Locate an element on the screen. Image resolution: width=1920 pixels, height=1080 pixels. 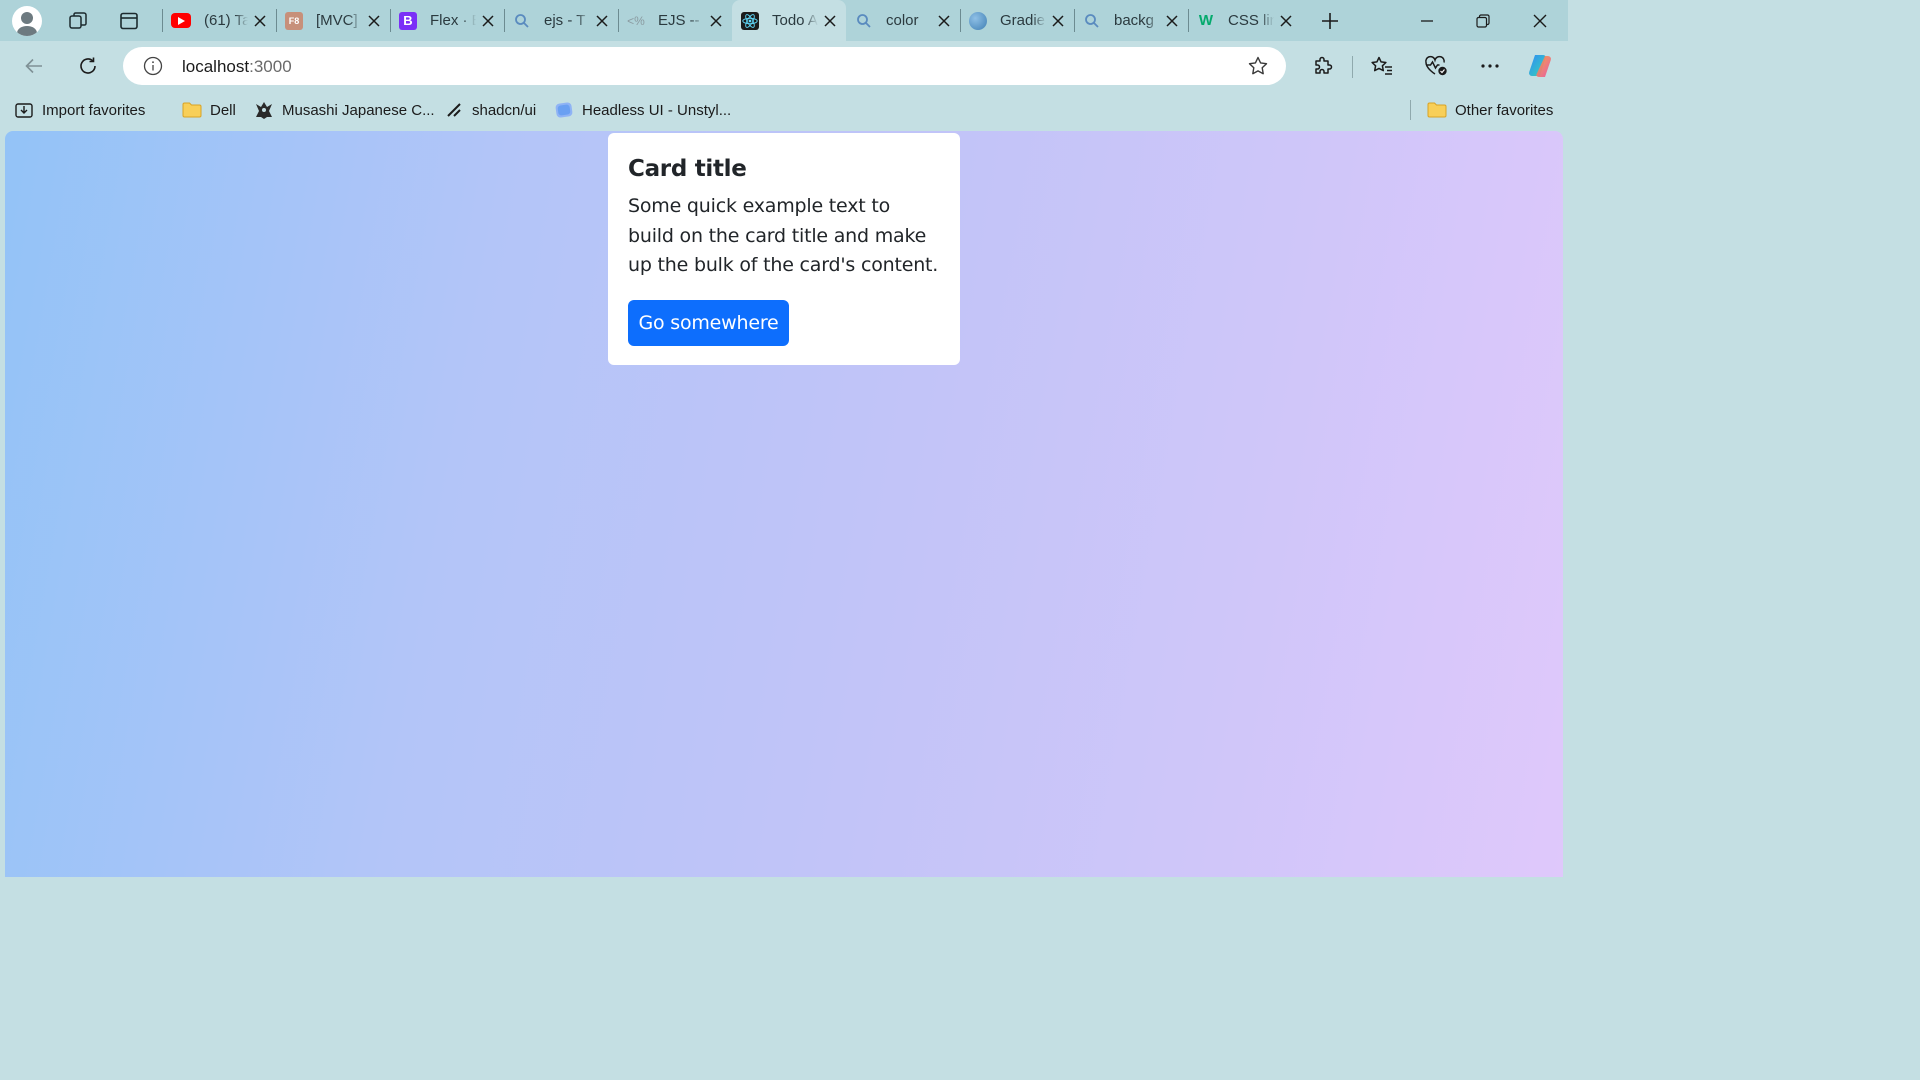
profile-avatar-icon is located at coordinates (27, 20).